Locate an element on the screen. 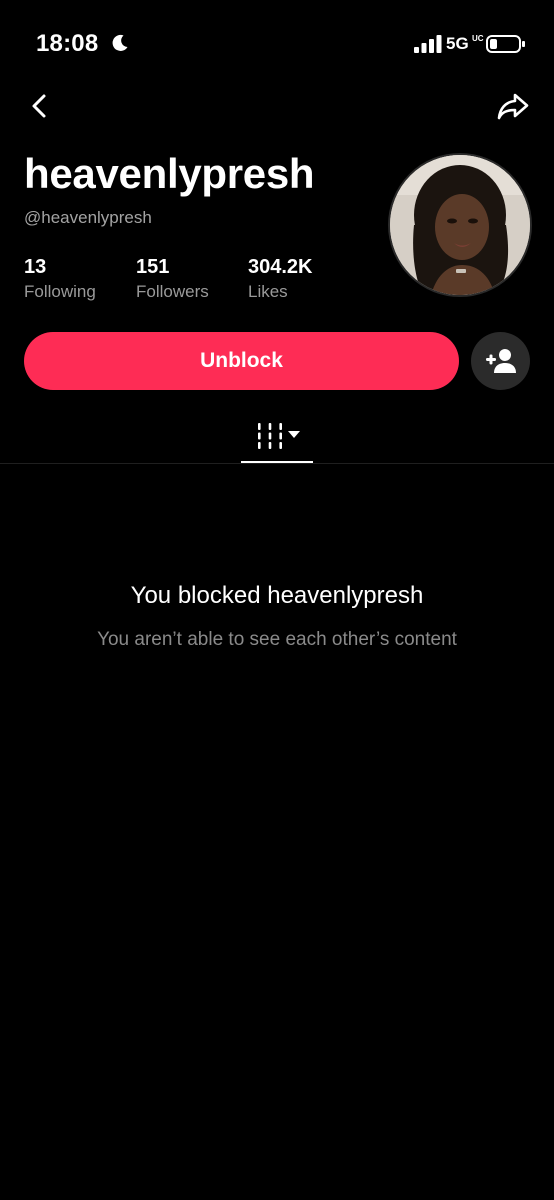 This screenshot has height=1200, width=554. add-person-icon is located at coordinates (500, 361).